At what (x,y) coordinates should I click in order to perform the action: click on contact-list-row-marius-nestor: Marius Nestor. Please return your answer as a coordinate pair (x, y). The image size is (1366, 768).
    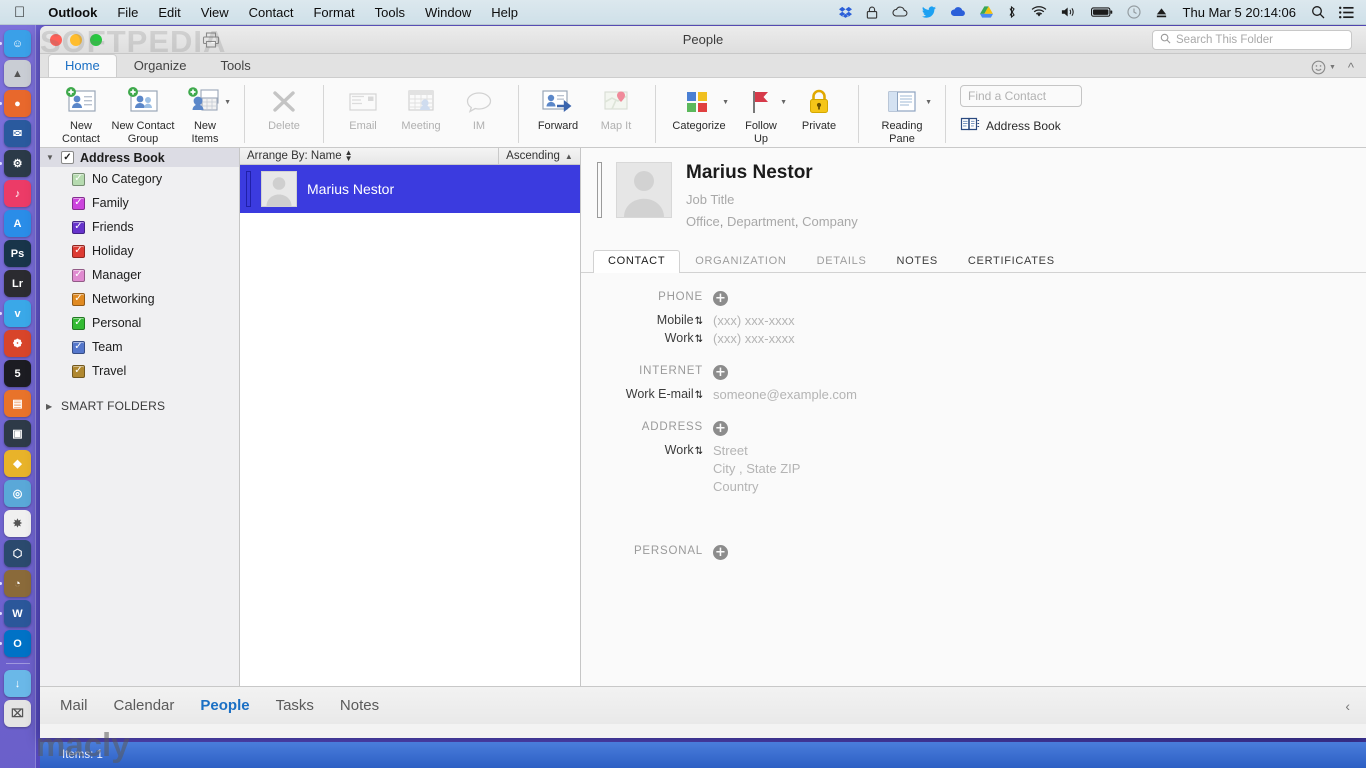
    Looking at the image, I should click on (410, 189).